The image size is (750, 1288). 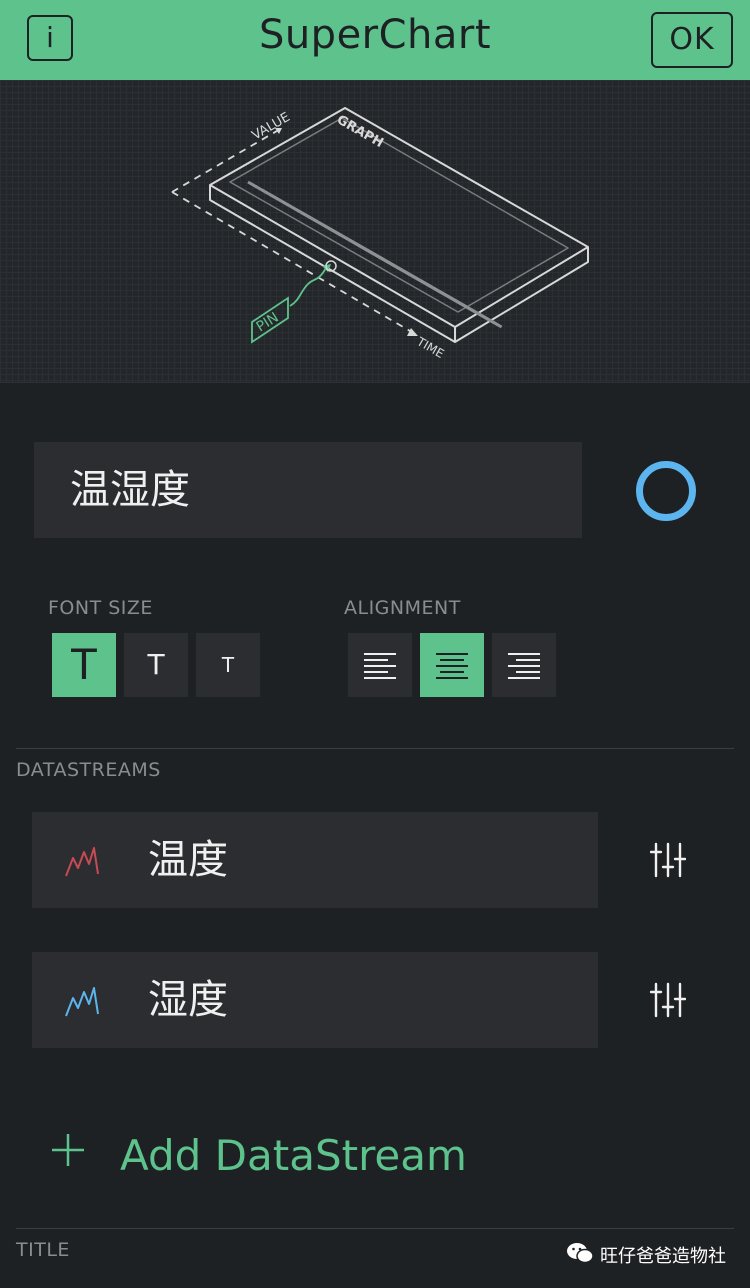 I want to click on font-size-large-button: T, so click(x=84, y=665).